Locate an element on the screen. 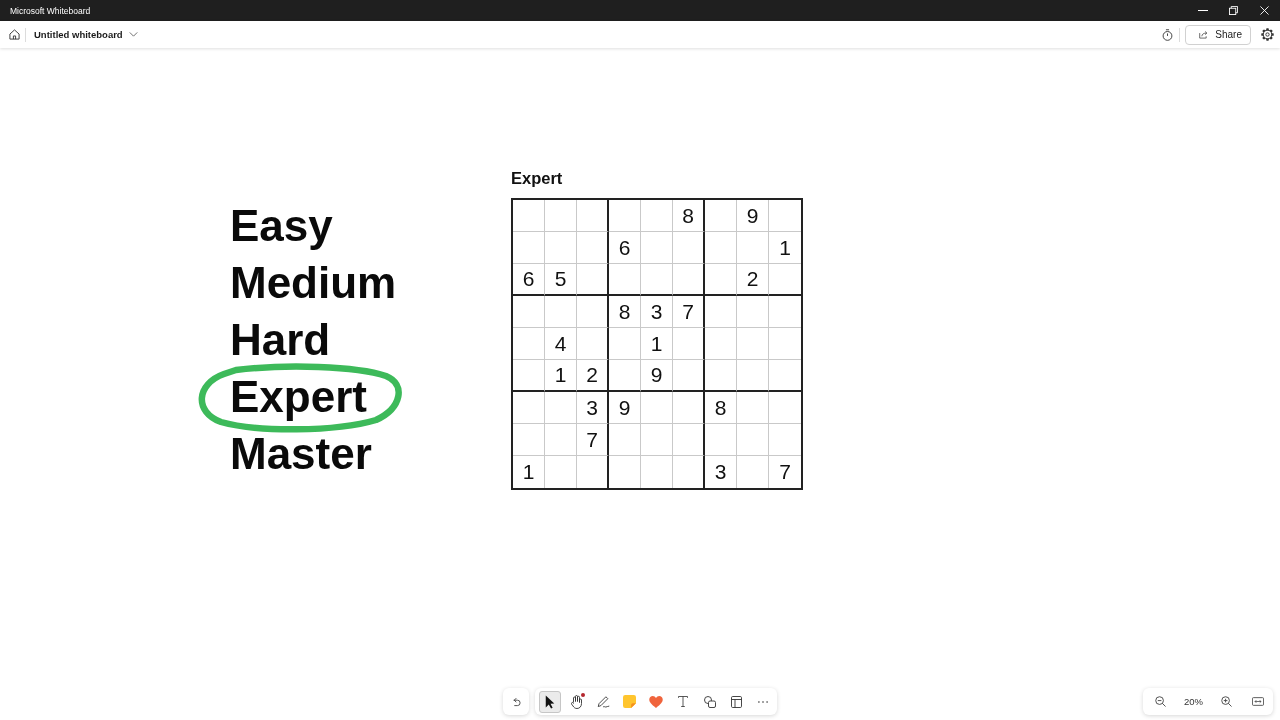 Image resolution: width=1280 pixels, height=720 pixels. more-icon is located at coordinates (762, 701).